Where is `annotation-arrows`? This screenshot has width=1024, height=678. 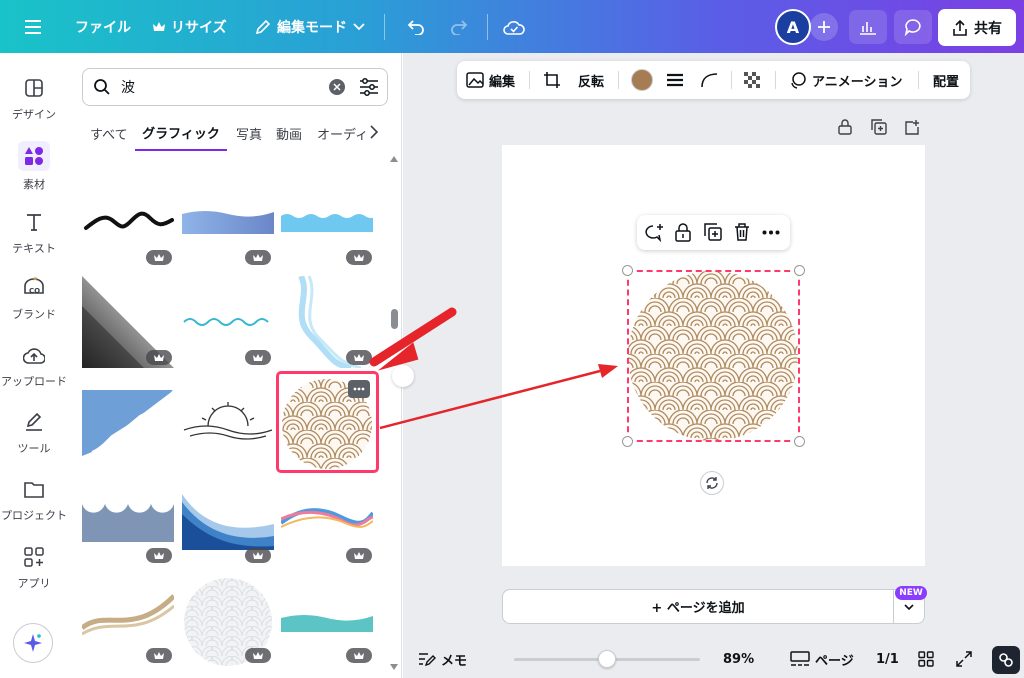
annotation-arrows is located at coordinates (493, 368).